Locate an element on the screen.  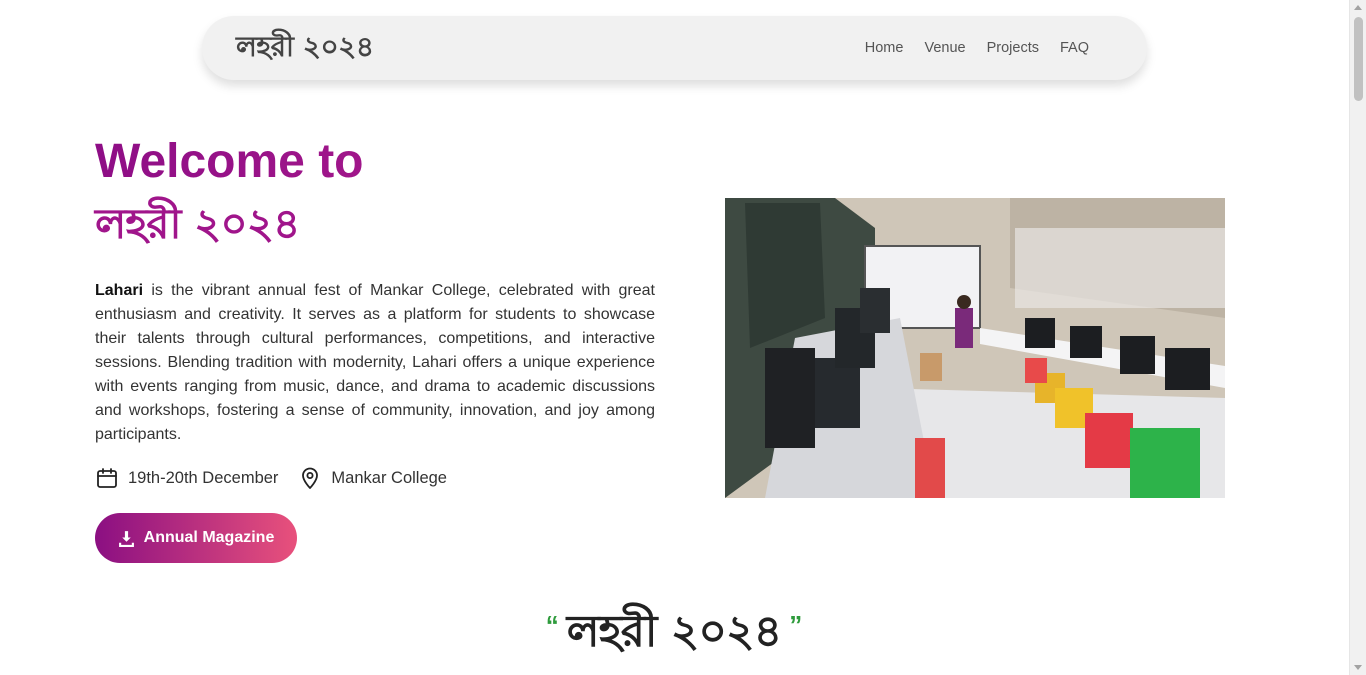
map-pin-icon is located at coordinates (310, 478).